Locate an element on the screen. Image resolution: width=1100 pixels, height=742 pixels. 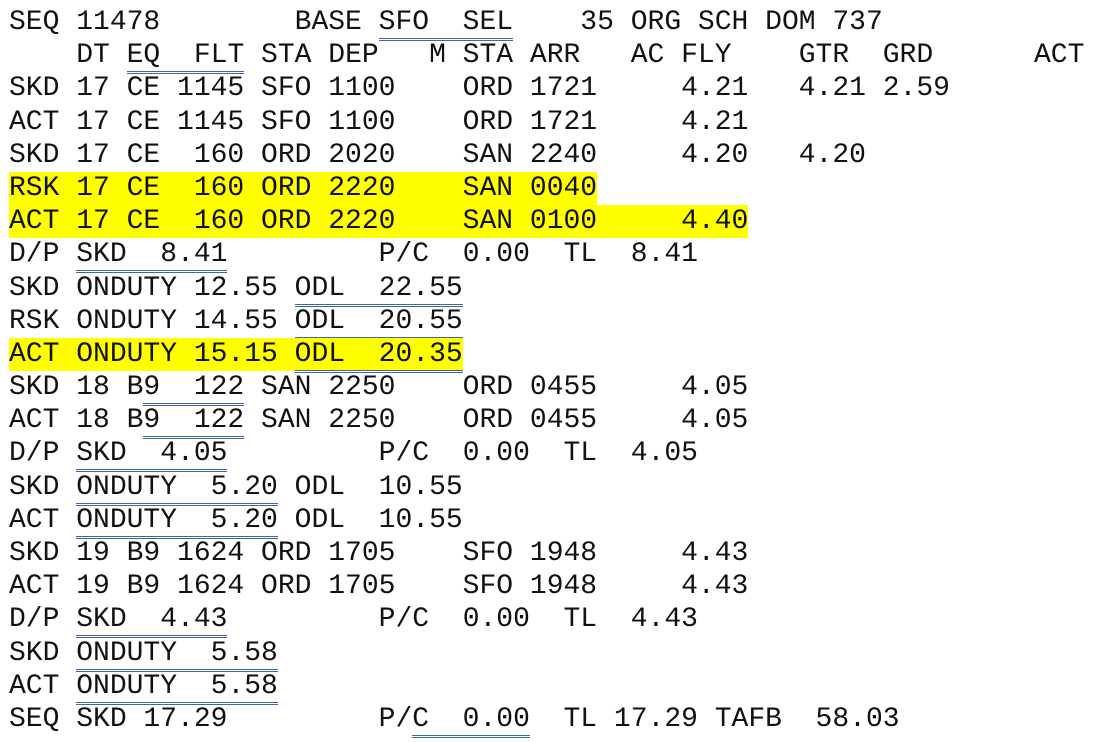
text-segment: RSK 17 CE 160 ORD 2220 SAN 0040 is located at coordinates (303, 188).